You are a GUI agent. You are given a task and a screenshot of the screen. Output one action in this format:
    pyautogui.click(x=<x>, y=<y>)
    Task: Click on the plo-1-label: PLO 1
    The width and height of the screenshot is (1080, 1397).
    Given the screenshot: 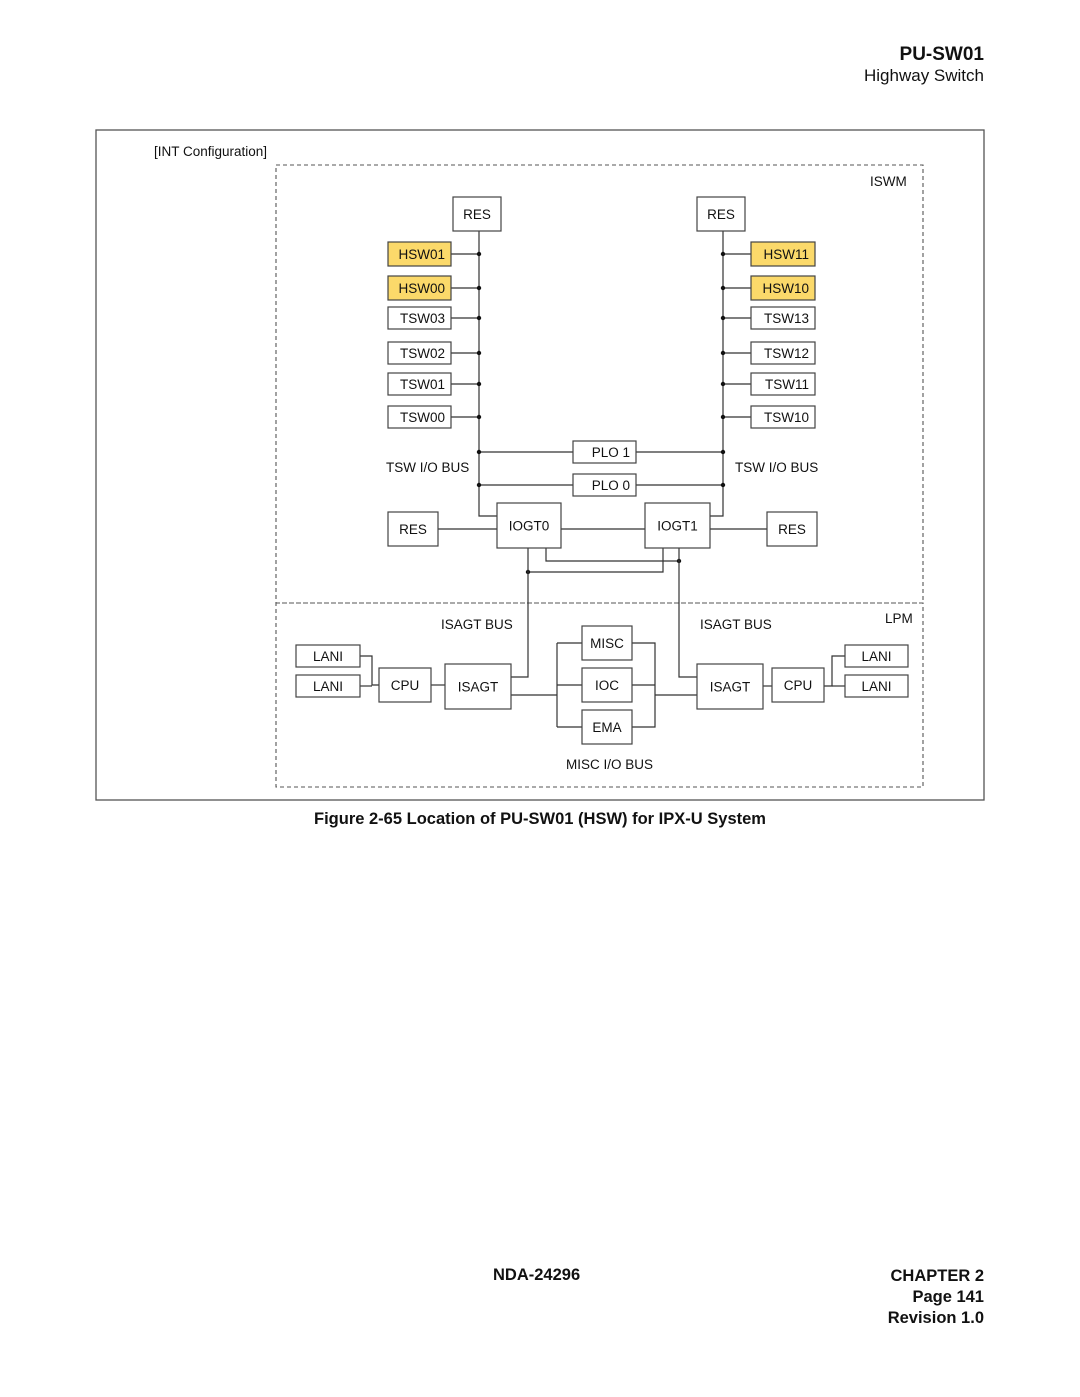 What is the action you would take?
    pyautogui.click(x=611, y=452)
    